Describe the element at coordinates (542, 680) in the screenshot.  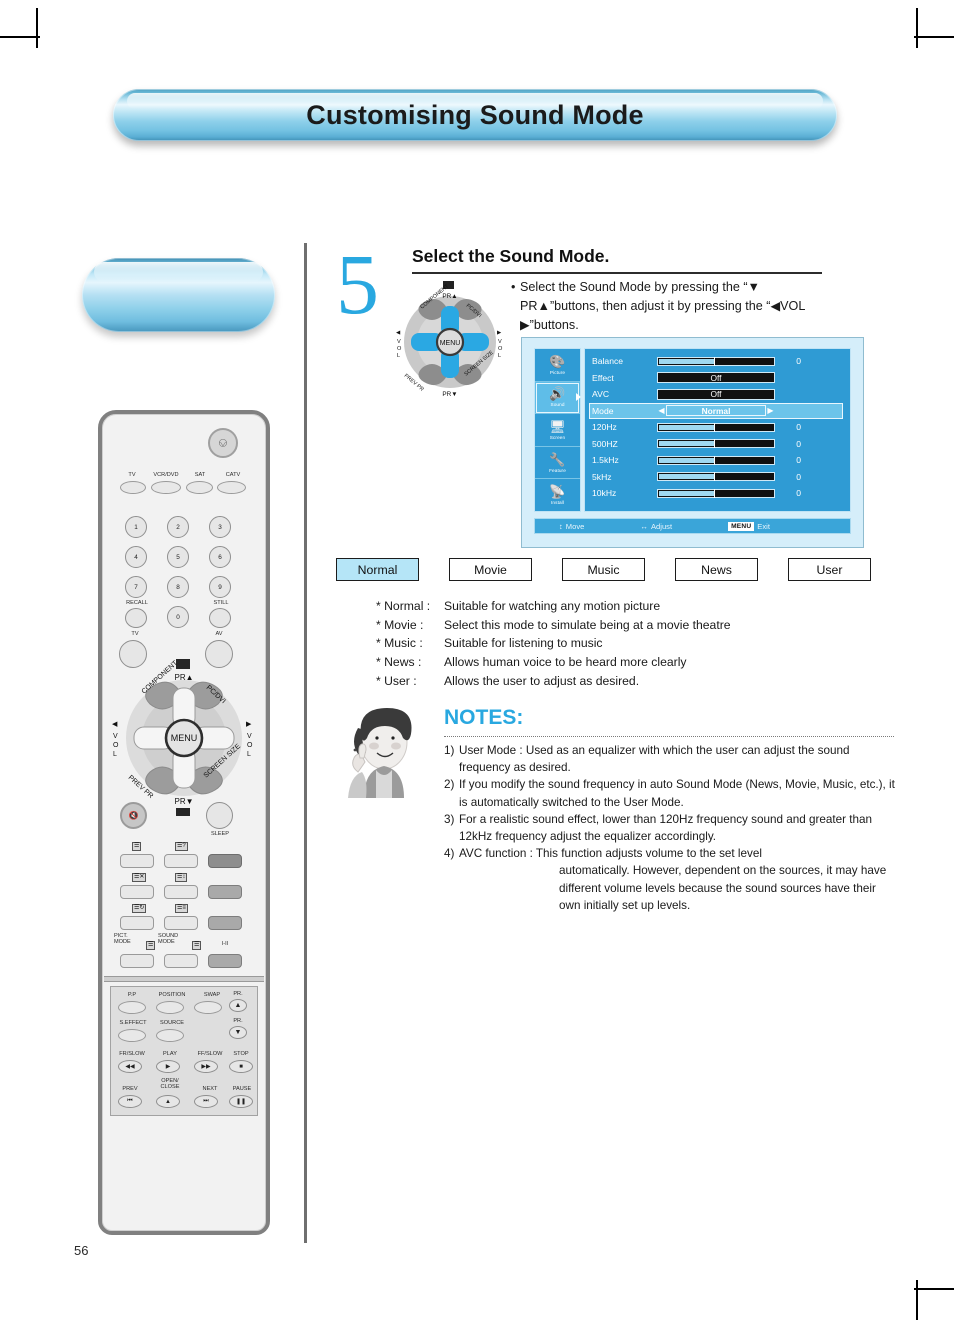
I see `mode-description-text: Allows the user to adjust as desired.` at that location.